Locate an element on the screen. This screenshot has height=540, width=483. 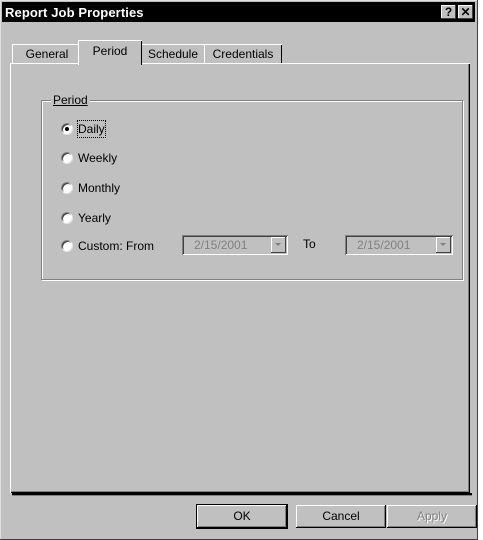
ok-button: OK is located at coordinates (242, 516).